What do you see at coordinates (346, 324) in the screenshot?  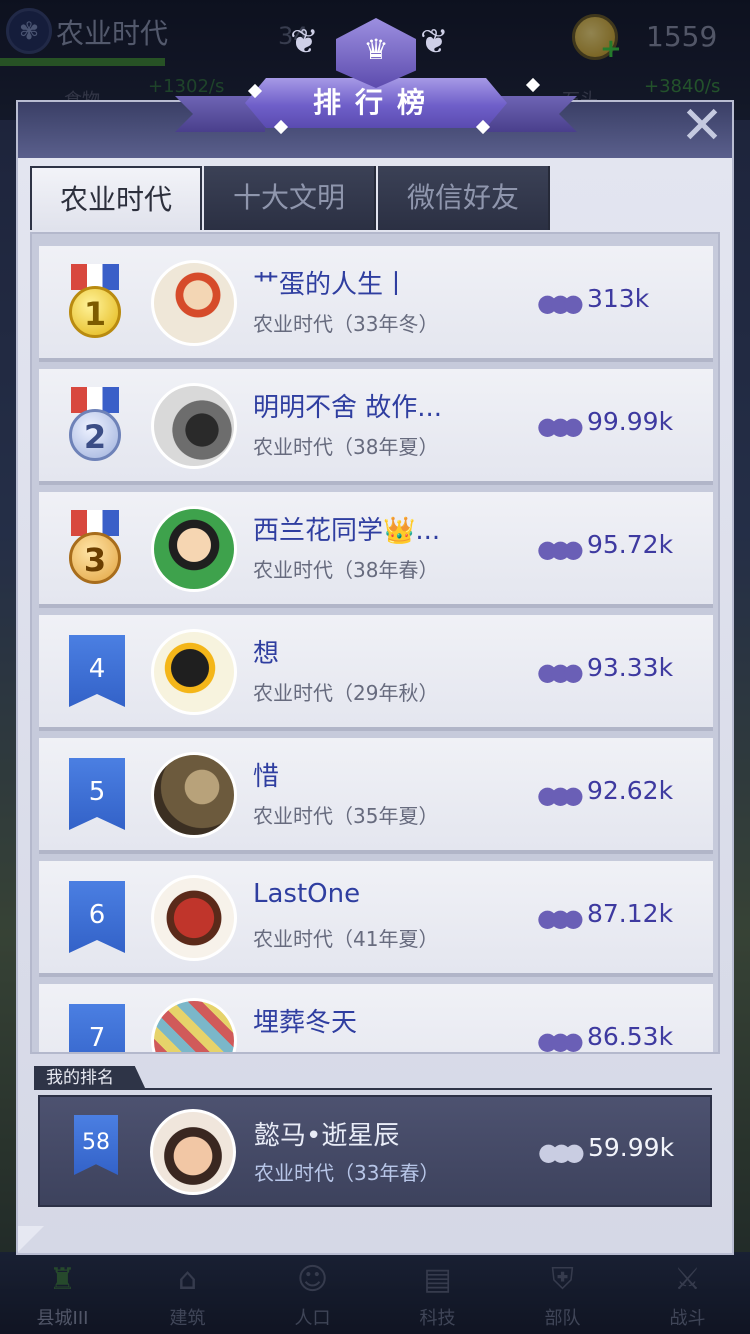 I see `player-era: 农业时代（33年冬）` at bounding box center [346, 324].